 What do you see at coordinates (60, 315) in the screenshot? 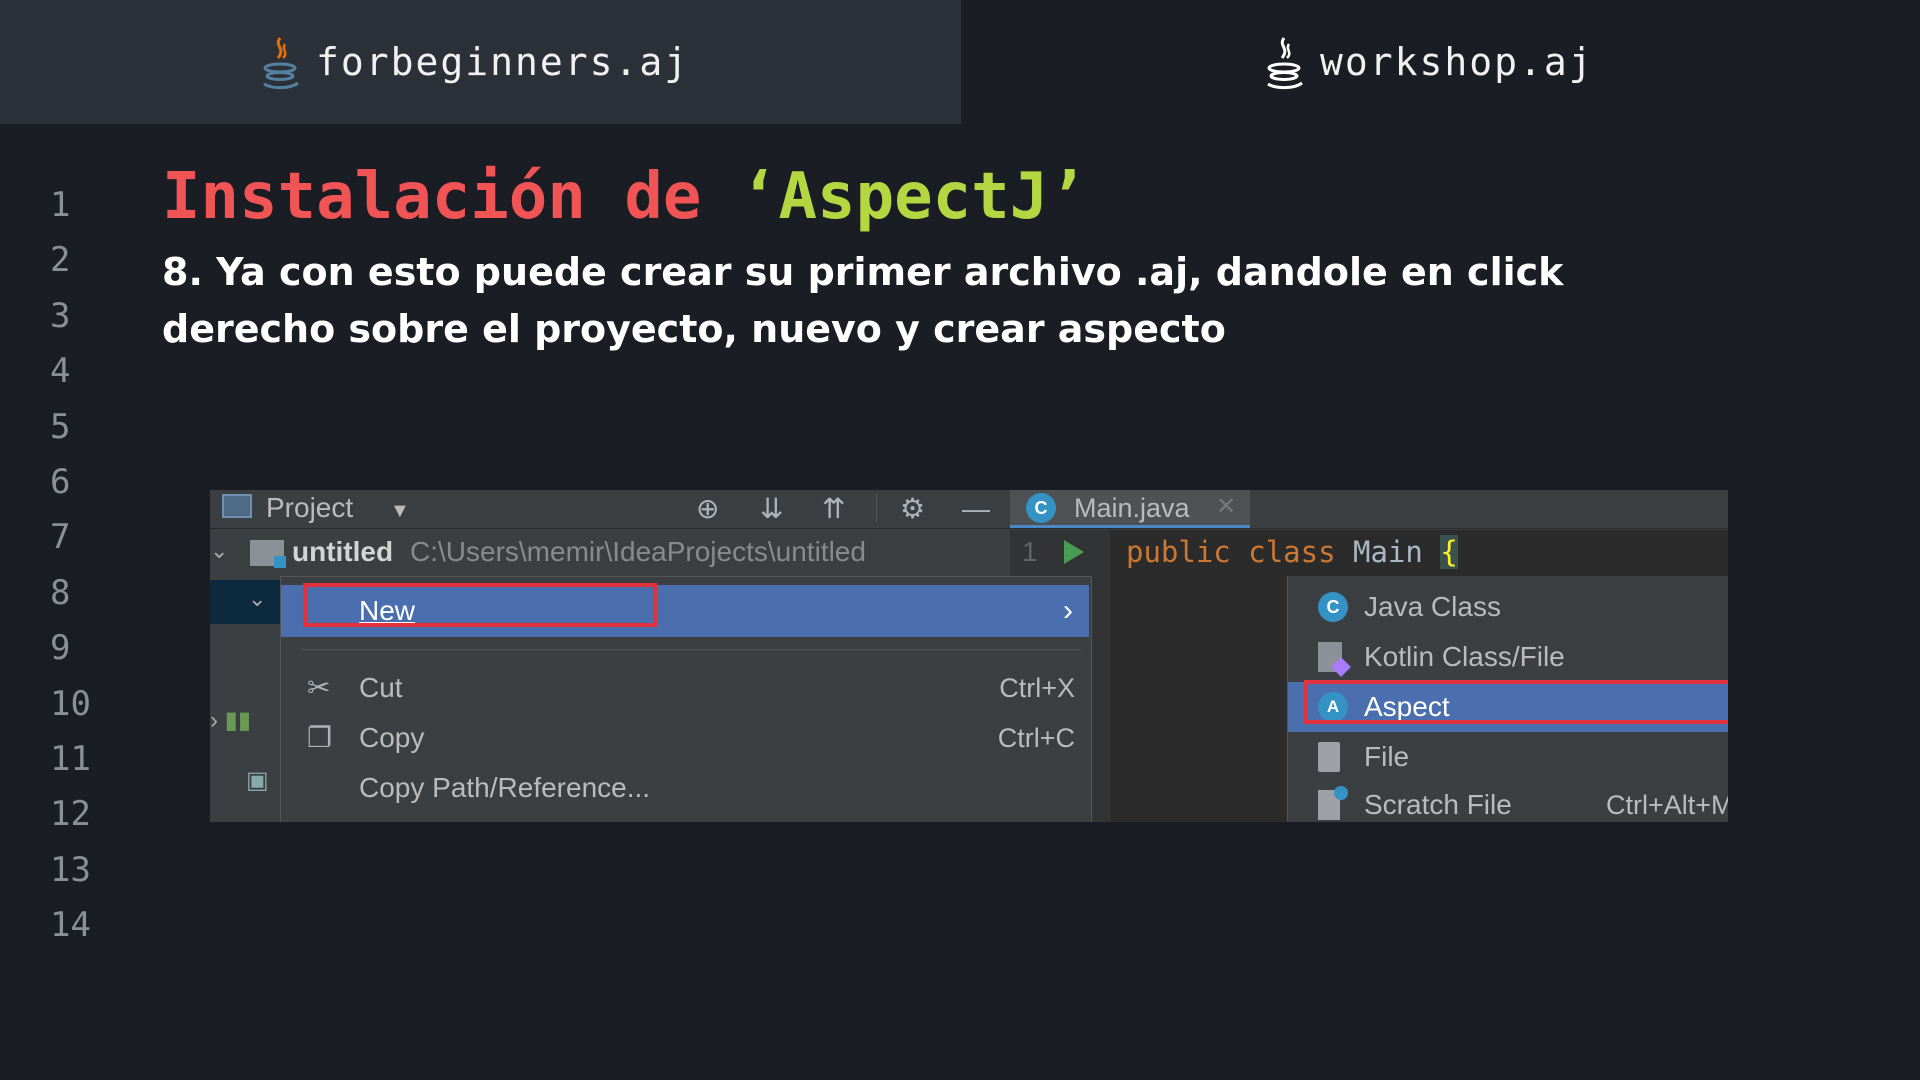
I see `line-number: 3` at bounding box center [60, 315].